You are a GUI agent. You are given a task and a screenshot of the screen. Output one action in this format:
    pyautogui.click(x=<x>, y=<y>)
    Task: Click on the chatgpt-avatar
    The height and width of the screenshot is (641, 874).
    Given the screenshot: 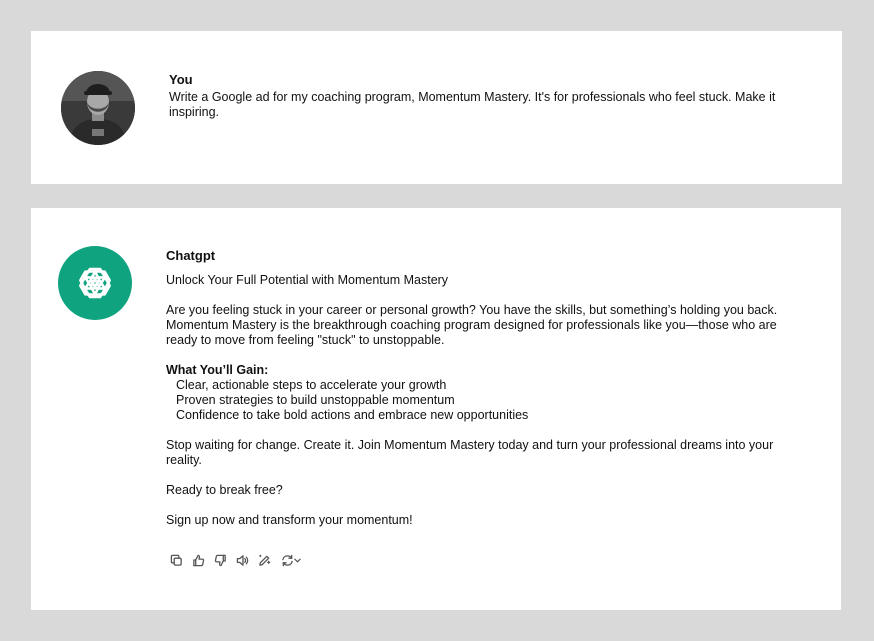 What is the action you would take?
    pyautogui.click(x=95, y=283)
    